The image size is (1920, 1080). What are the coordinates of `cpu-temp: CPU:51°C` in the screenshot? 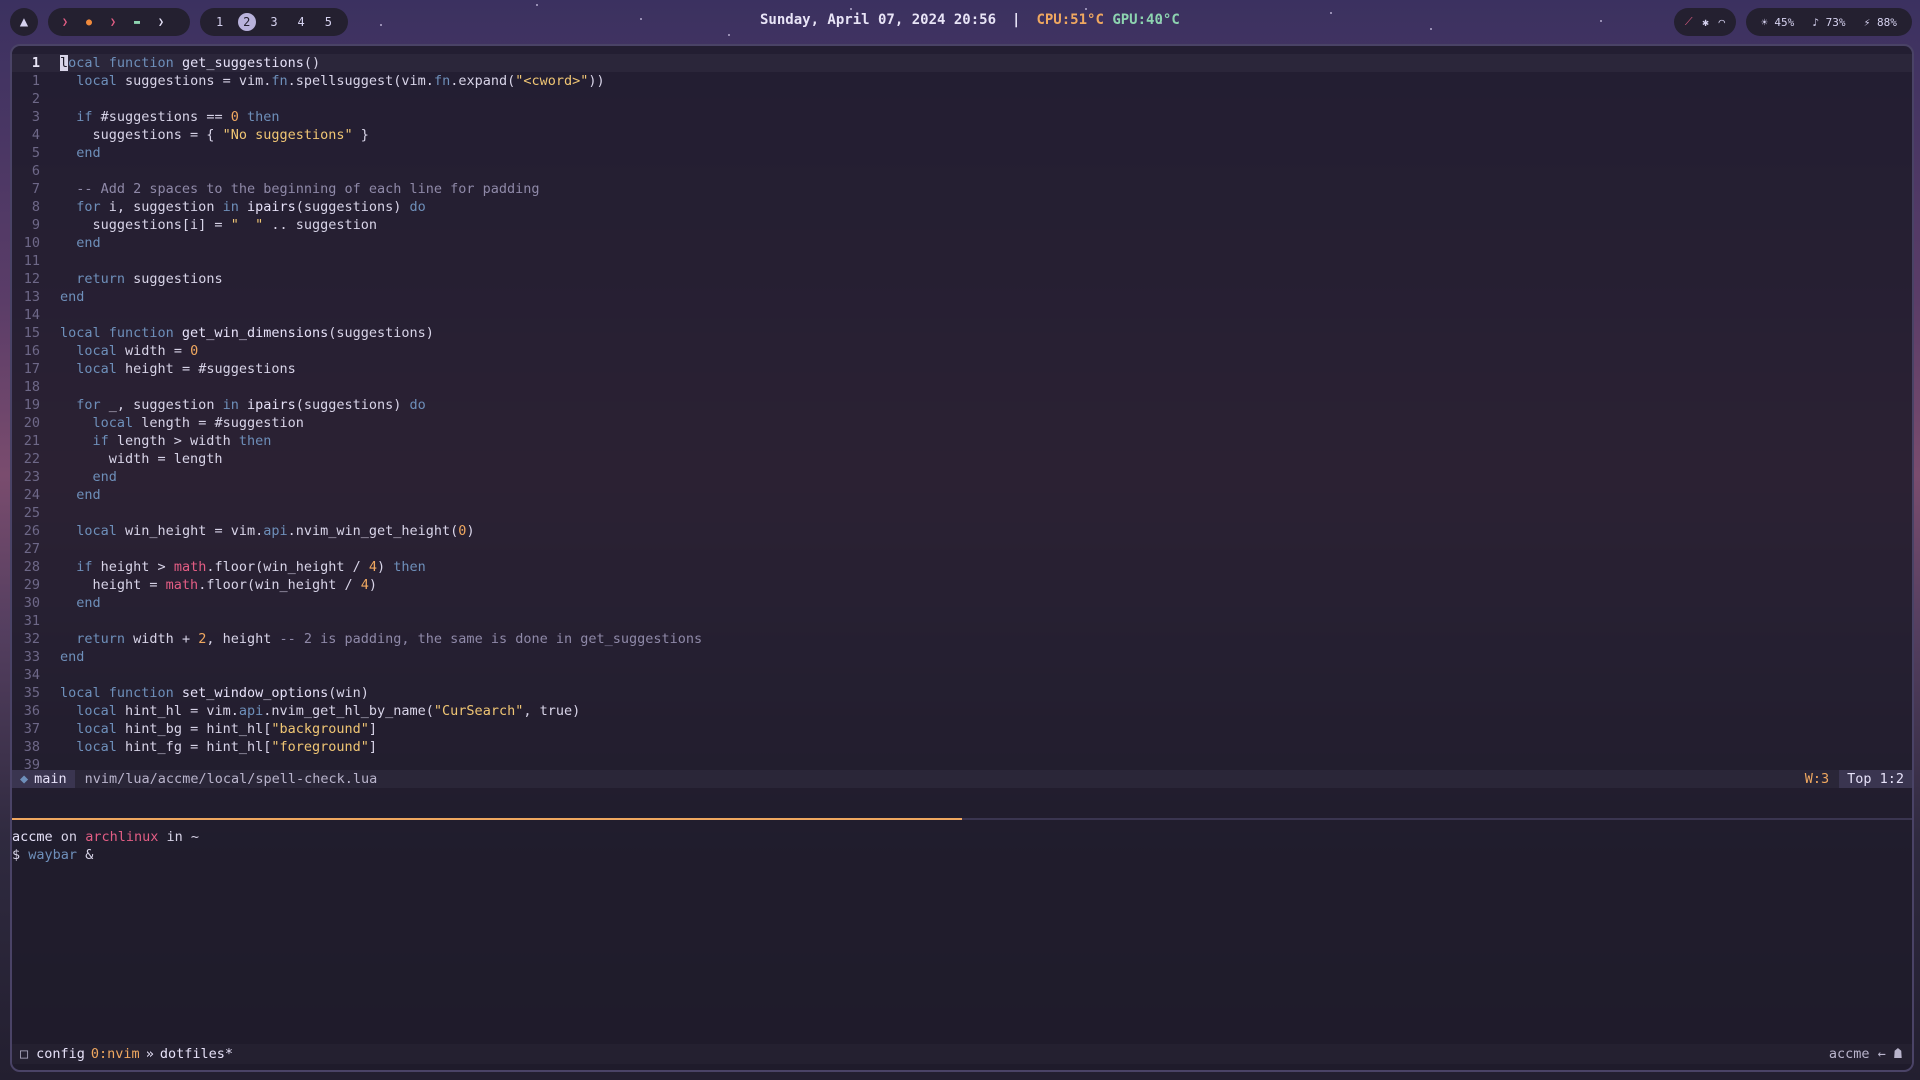 It's located at (1070, 20).